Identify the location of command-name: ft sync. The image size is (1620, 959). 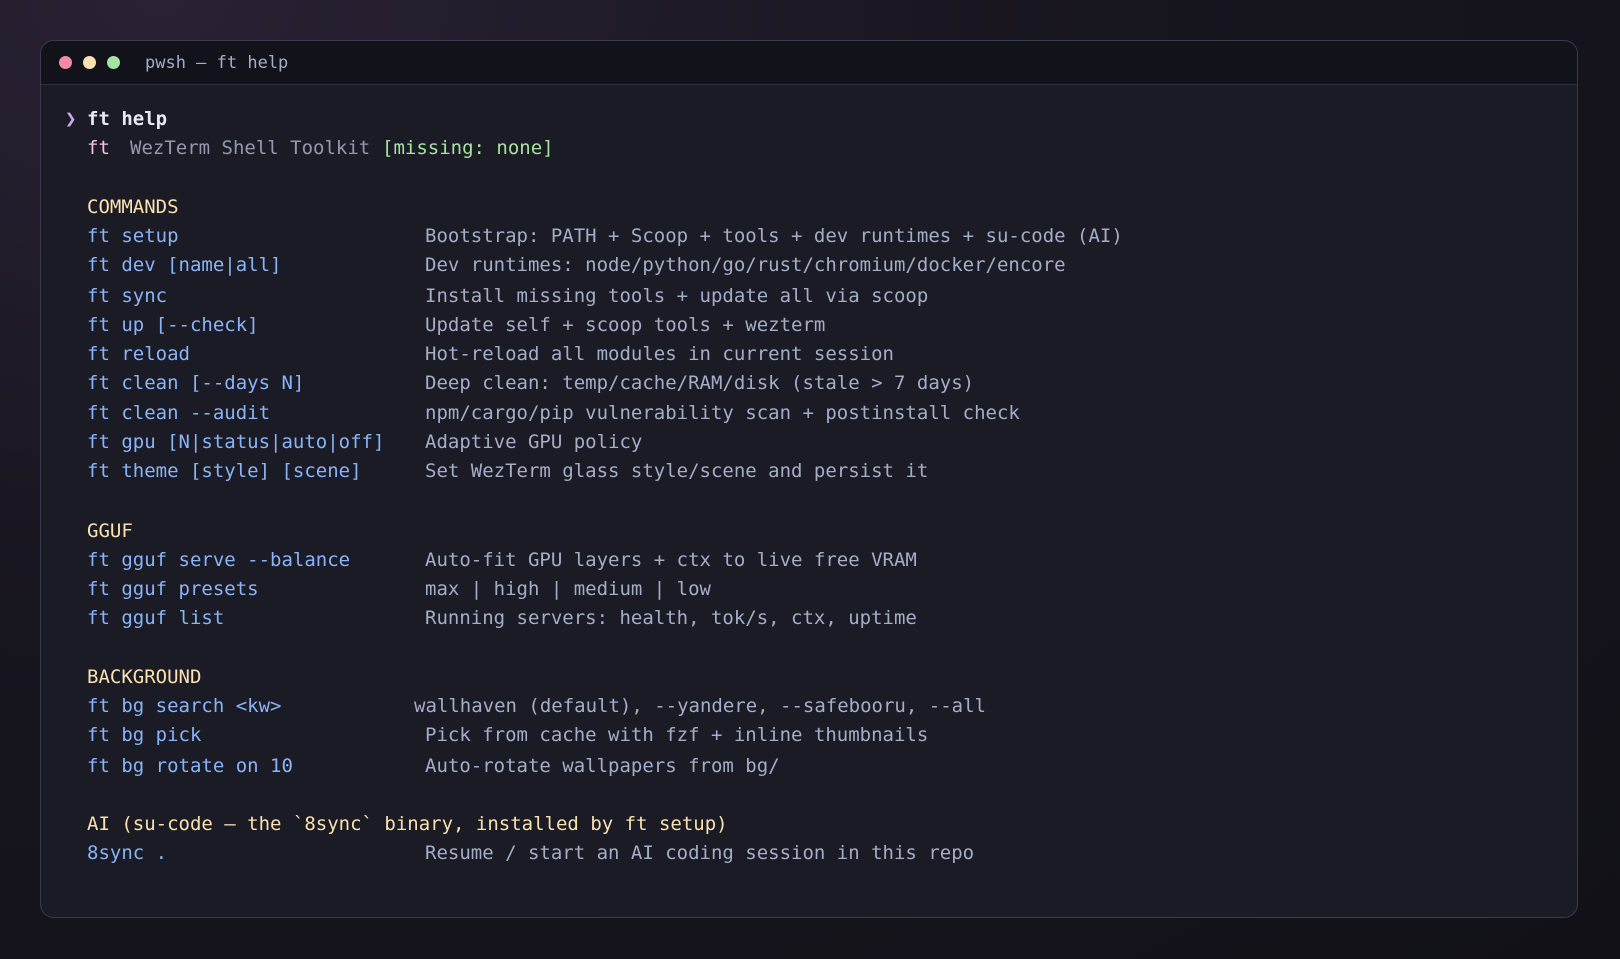
(127, 296).